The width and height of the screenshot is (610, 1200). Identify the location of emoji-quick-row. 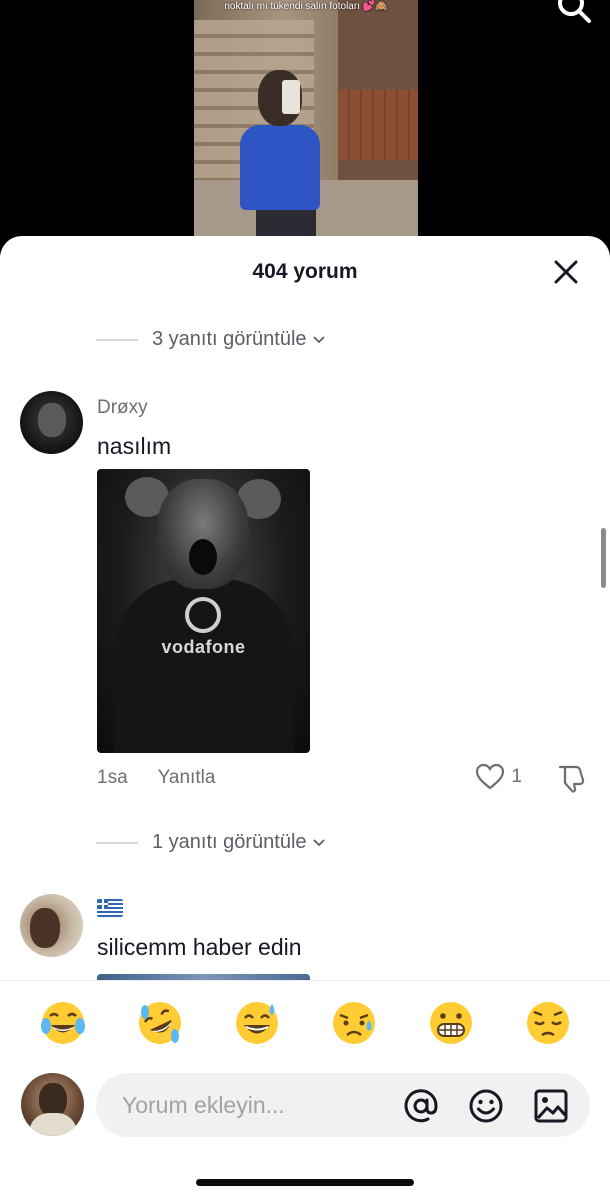
(305, 1024).